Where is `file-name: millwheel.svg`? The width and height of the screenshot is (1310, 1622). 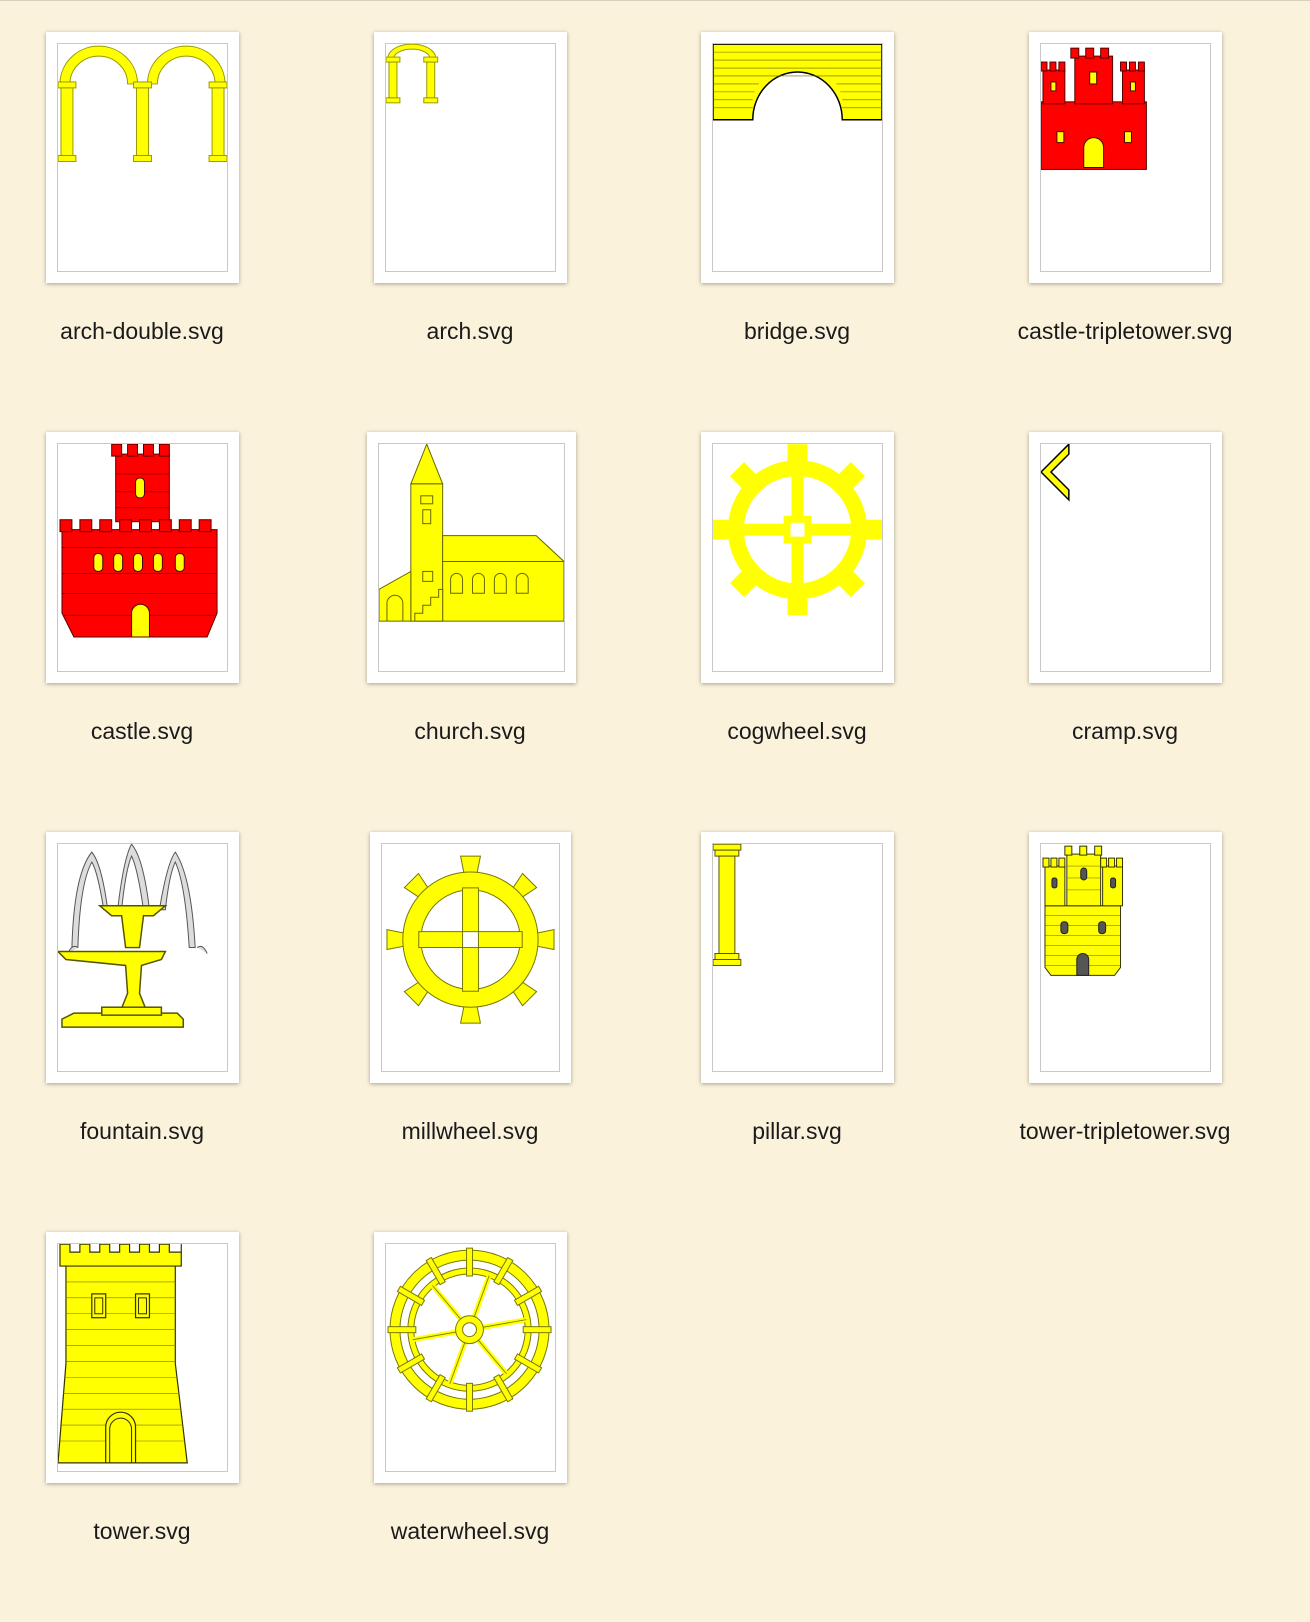 file-name: millwheel.svg is located at coordinates (470, 1131).